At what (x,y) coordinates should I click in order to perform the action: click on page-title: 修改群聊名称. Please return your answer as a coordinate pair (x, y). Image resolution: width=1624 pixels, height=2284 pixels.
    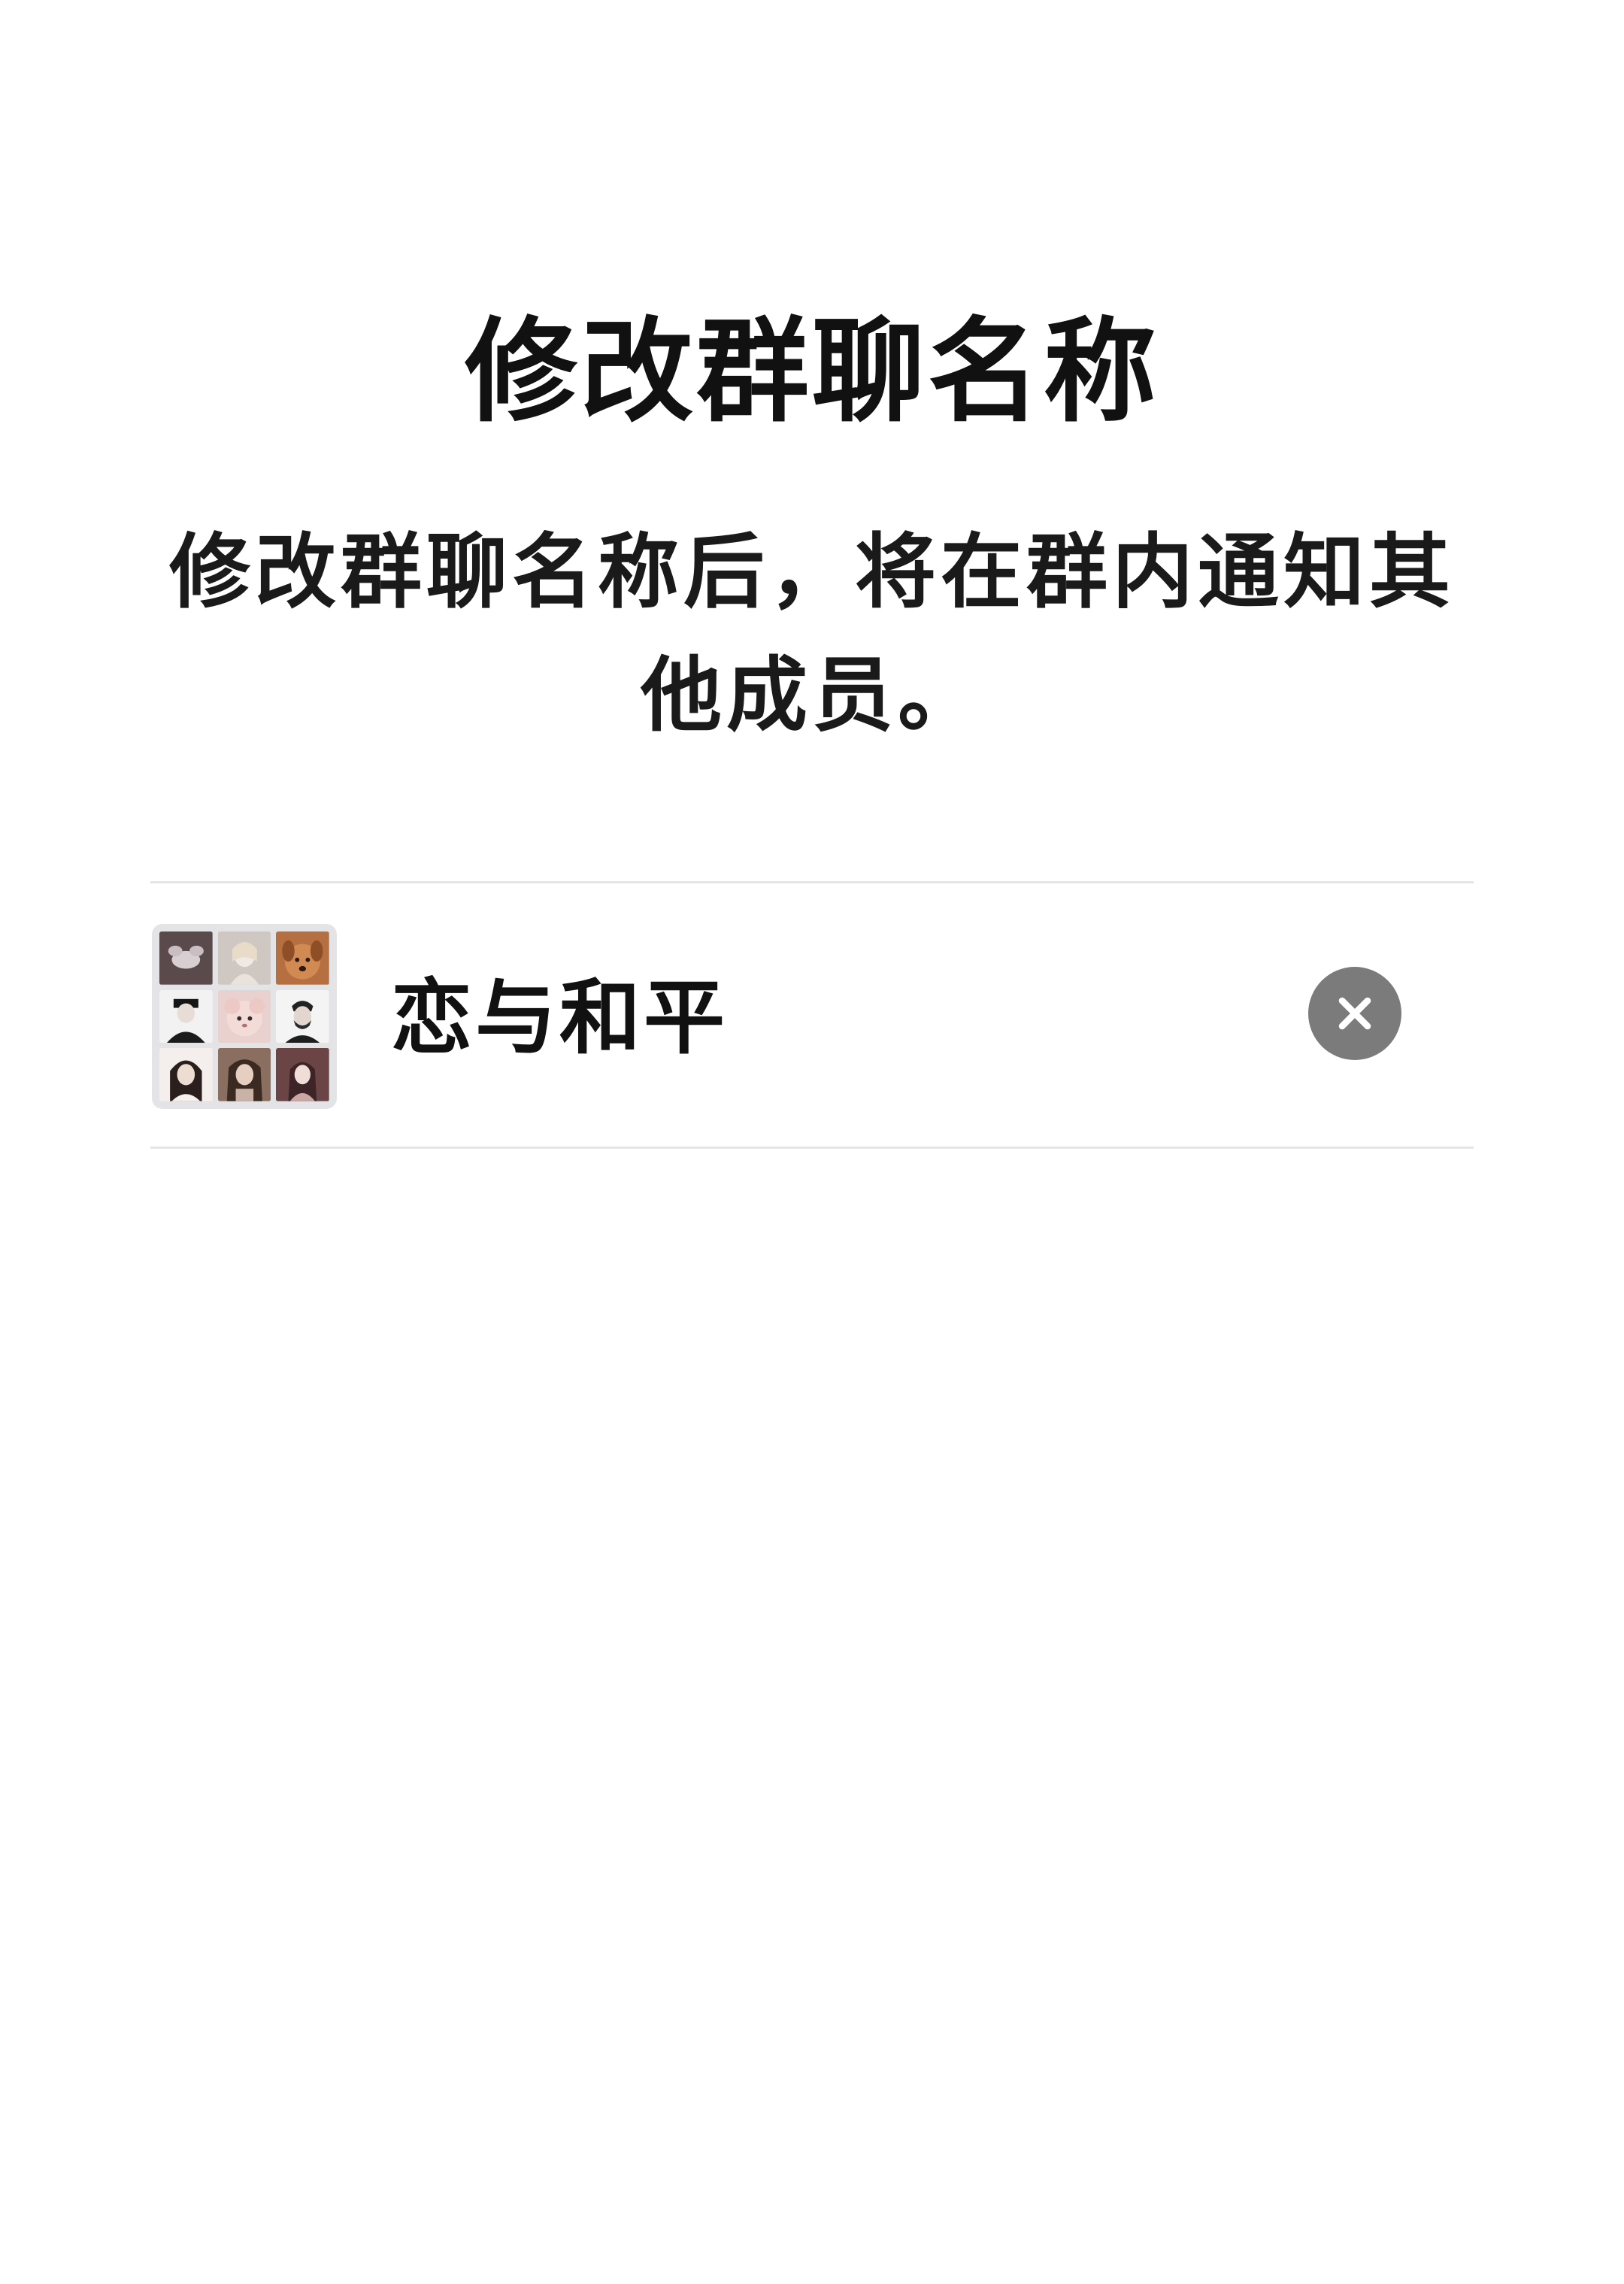
    Looking at the image, I should click on (811, 372).